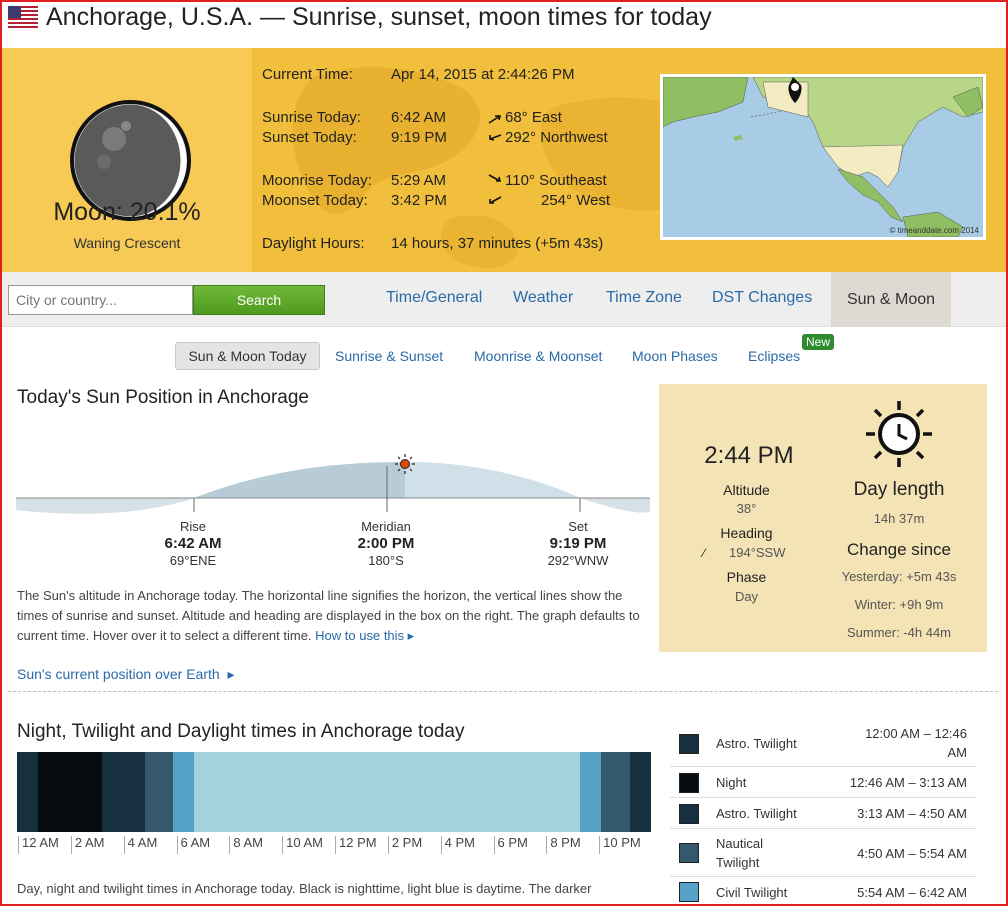  I want to click on change-winter: Winter: +9h 9m, so click(899, 604).